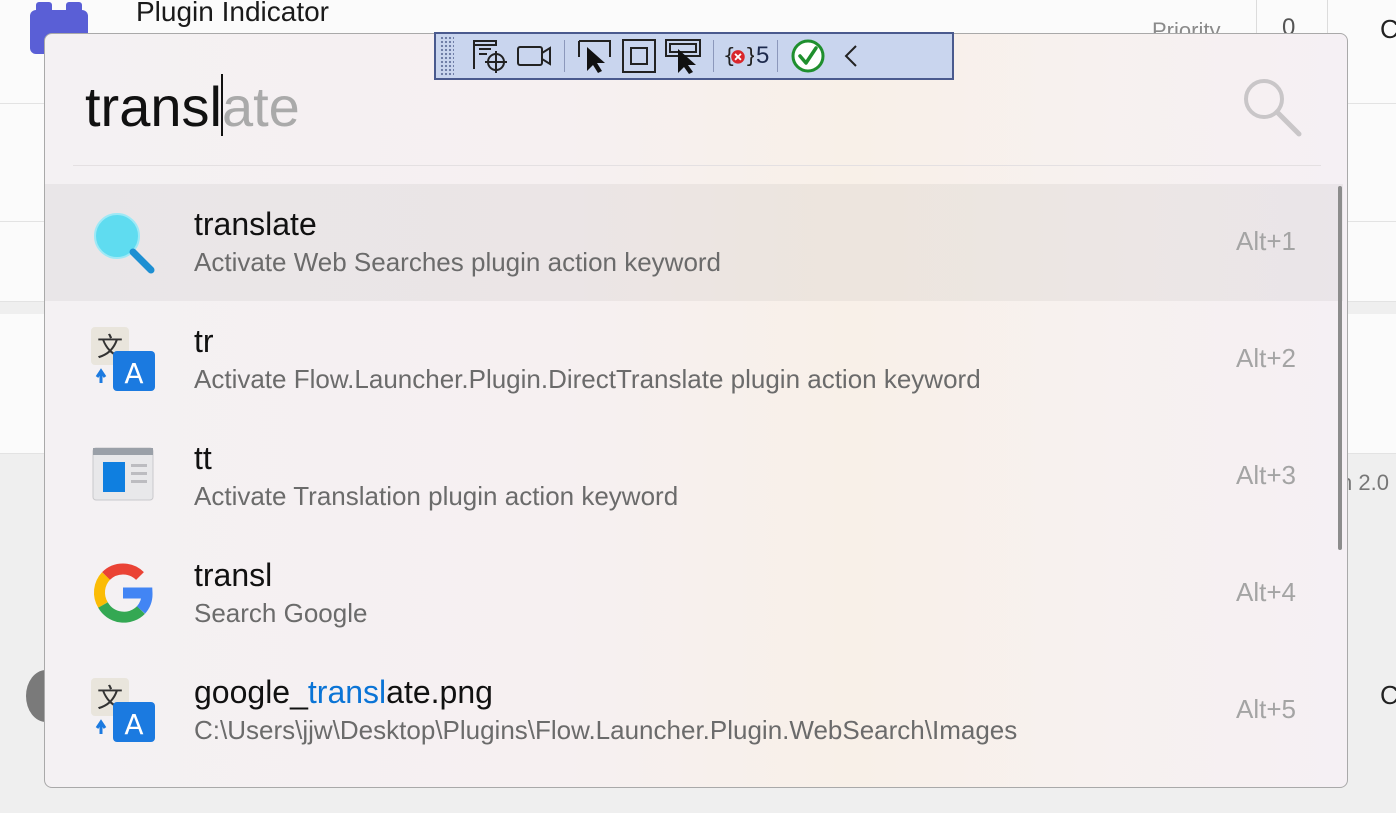 Image resolution: width=1396 pixels, height=813 pixels. I want to click on hot-reload-status-button, so click(808, 56).